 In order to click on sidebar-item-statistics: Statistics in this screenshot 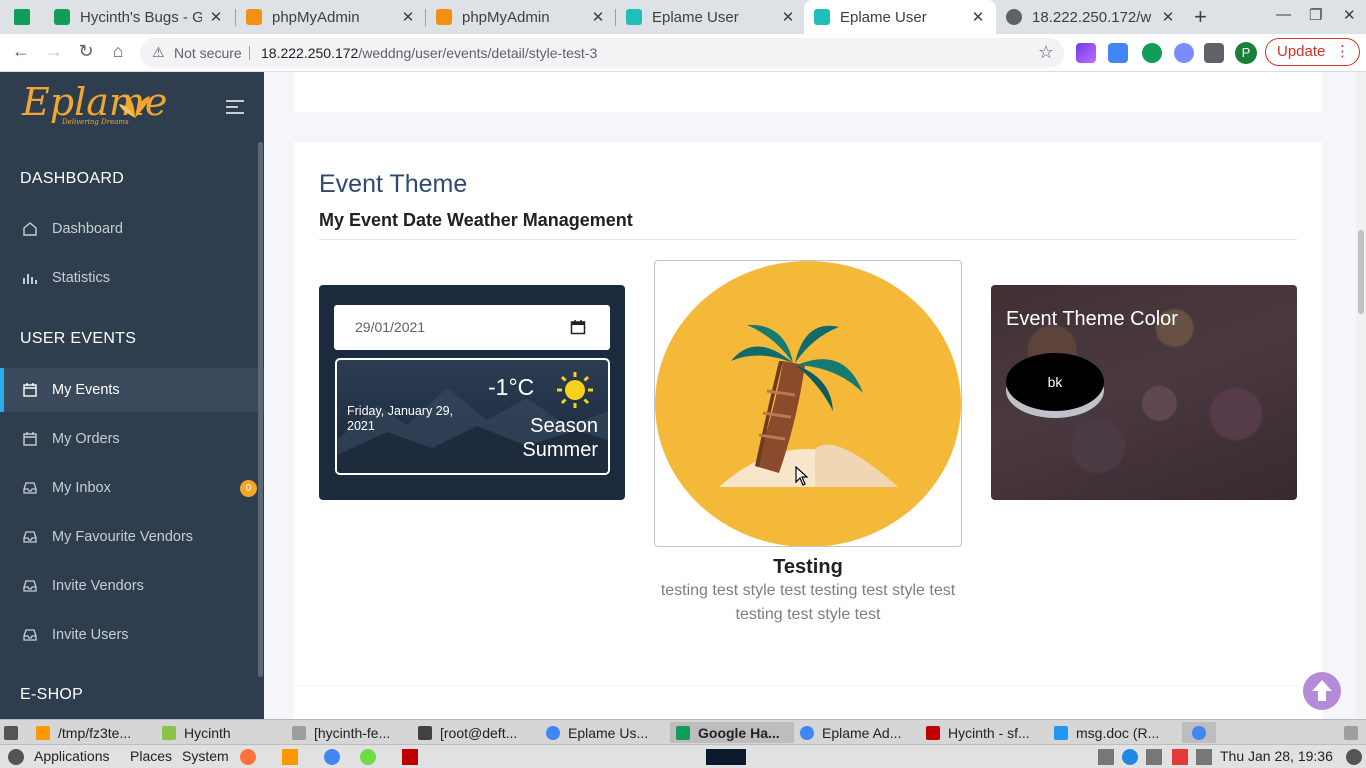, I will do `click(132, 278)`.